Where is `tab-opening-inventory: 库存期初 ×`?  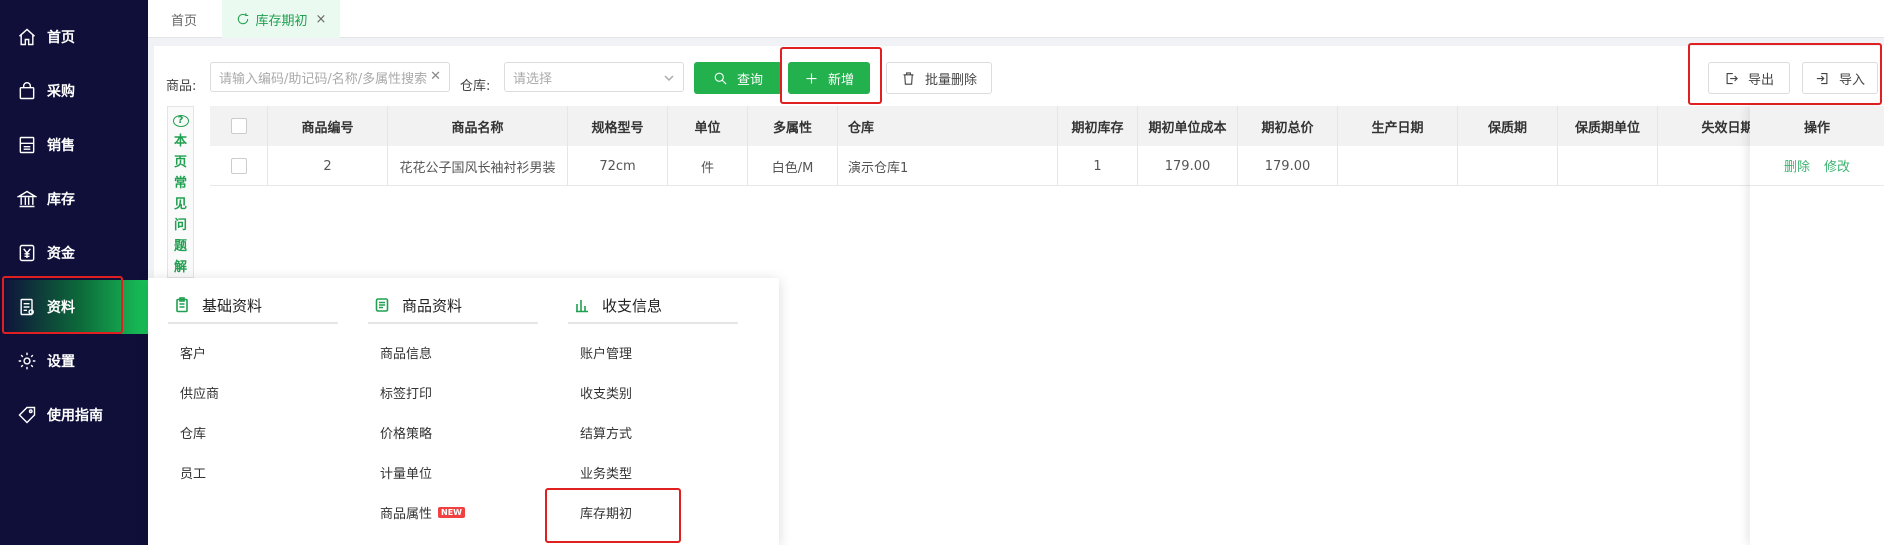 tab-opening-inventory: 库存期初 × is located at coordinates (281, 19).